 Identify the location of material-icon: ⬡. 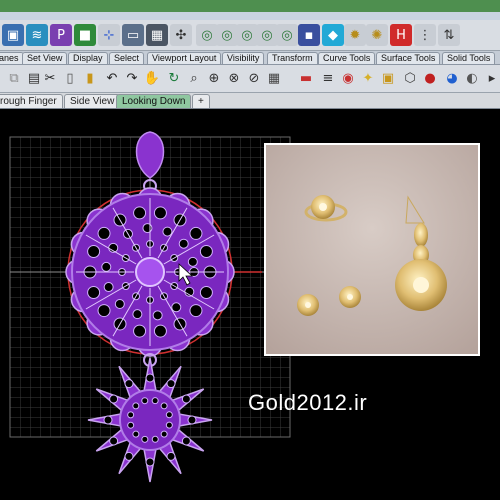
(410, 78).